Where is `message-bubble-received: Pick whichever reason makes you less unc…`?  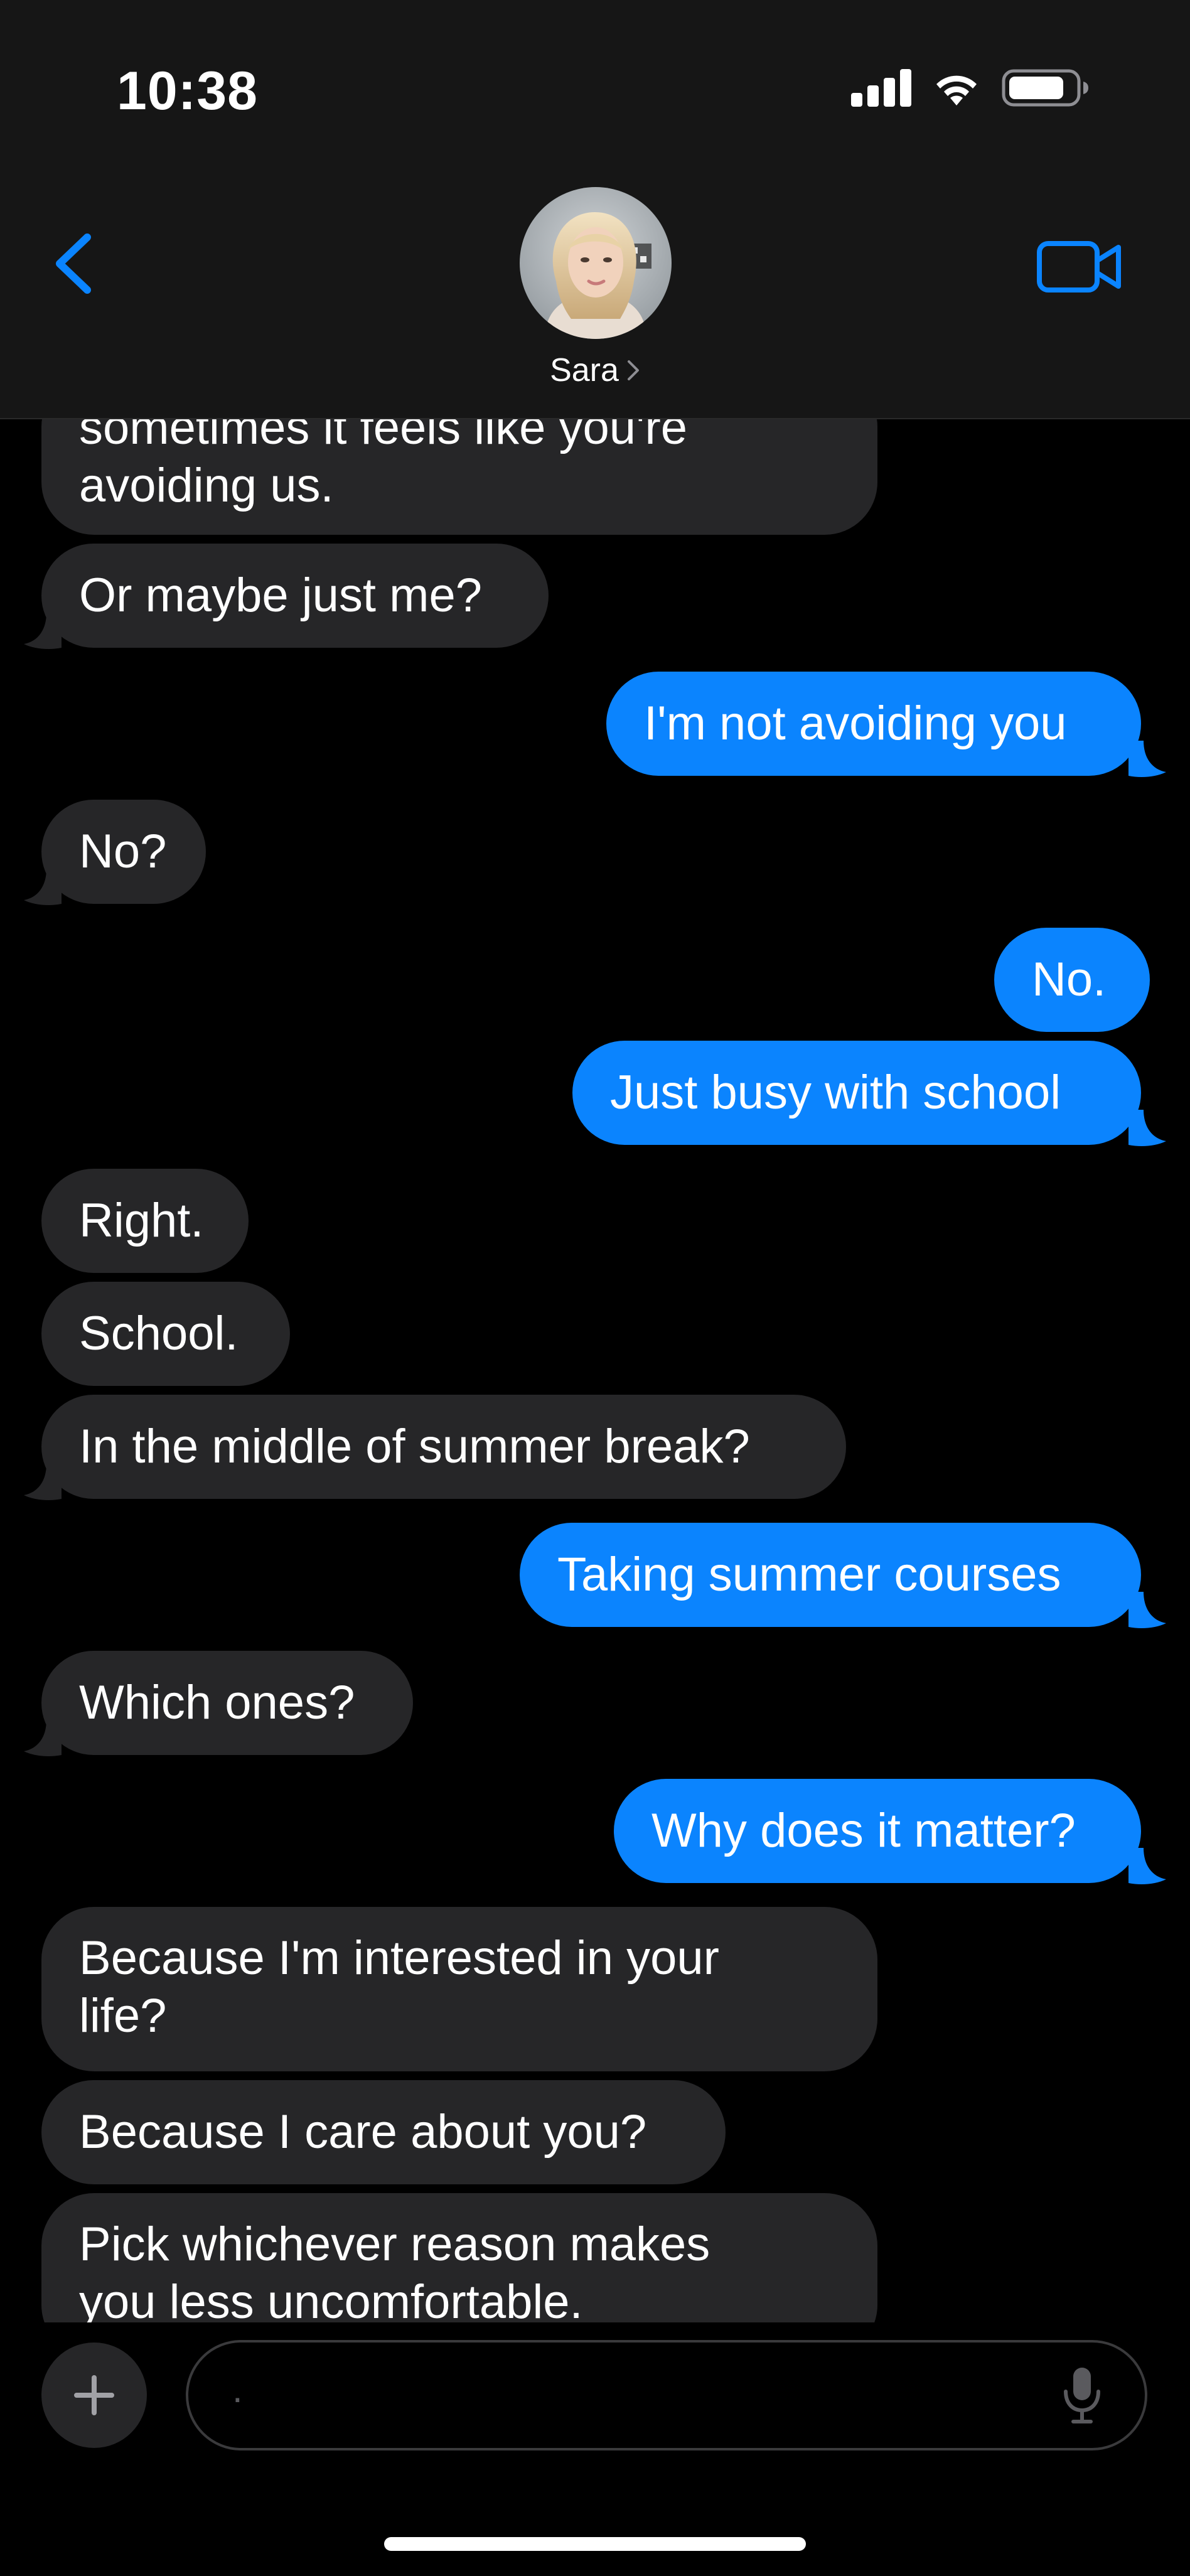 message-bubble-received: Pick whichever reason makes you less unc… is located at coordinates (459, 2257).